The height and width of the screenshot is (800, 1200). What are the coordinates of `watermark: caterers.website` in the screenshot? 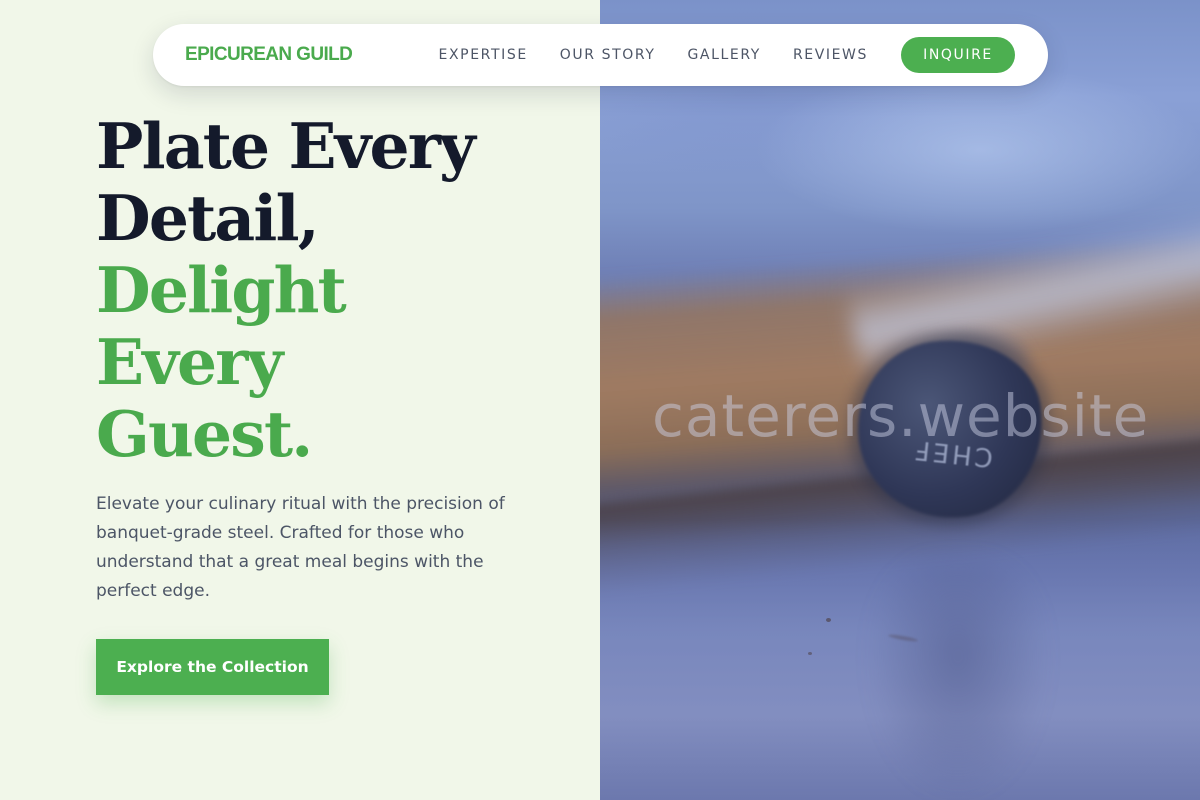 It's located at (901, 416).